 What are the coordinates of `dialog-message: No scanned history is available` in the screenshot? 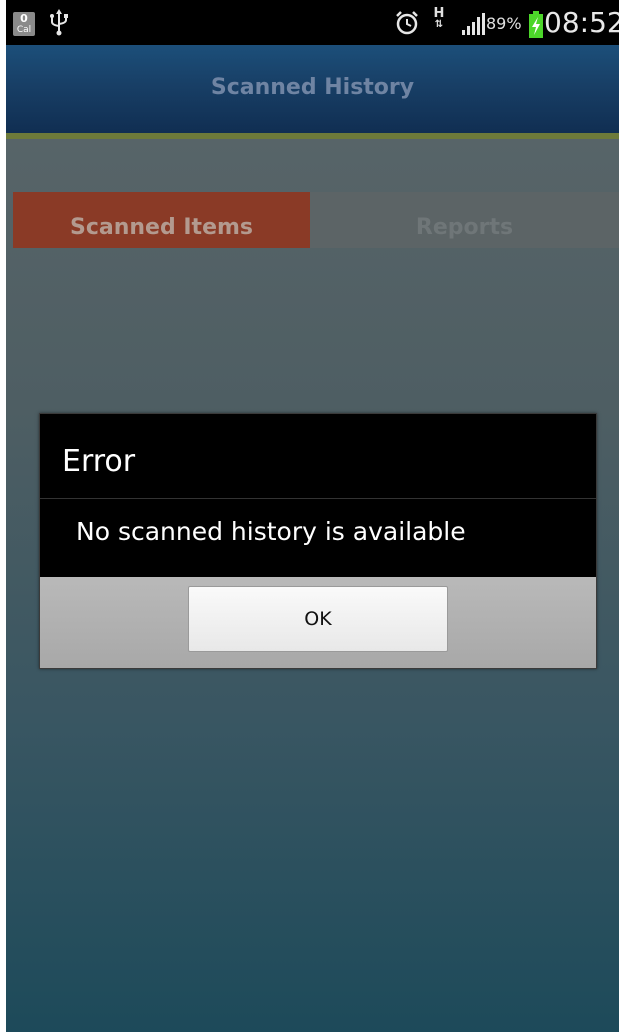 It's located at (271, 531).